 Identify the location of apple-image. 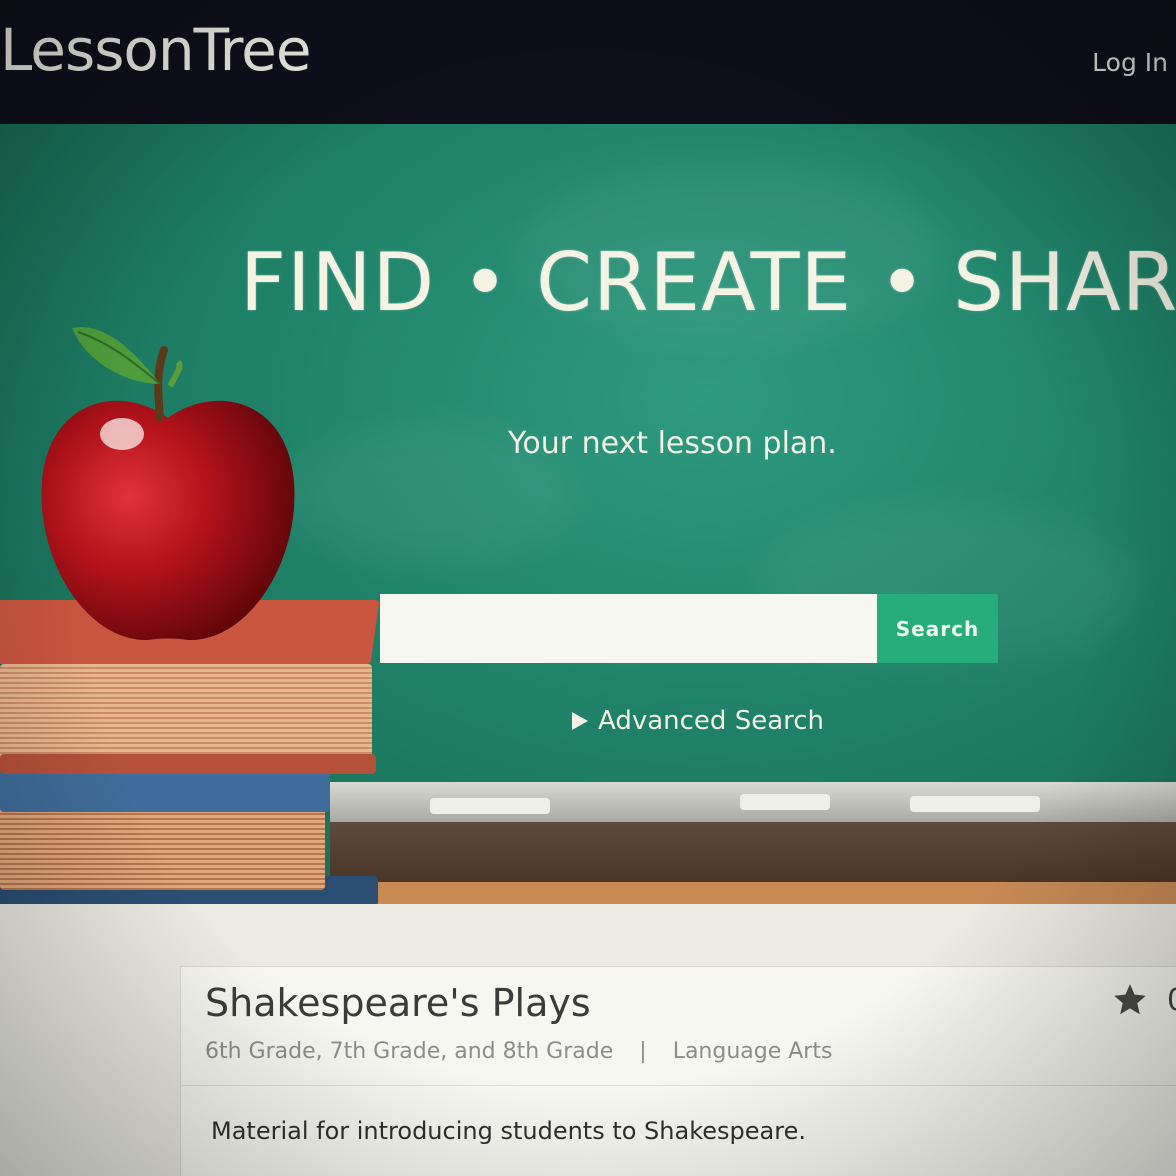
(168, 483).